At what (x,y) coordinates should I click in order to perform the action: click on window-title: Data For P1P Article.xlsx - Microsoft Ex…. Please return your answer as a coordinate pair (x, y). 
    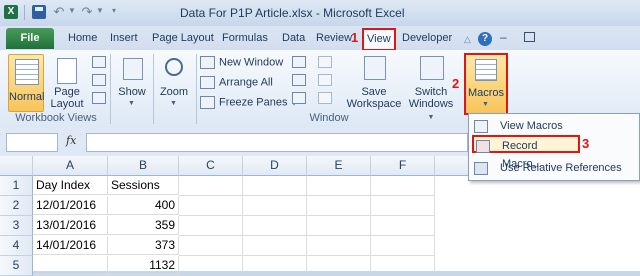
    Looking at the image, I should click on (292, 13).